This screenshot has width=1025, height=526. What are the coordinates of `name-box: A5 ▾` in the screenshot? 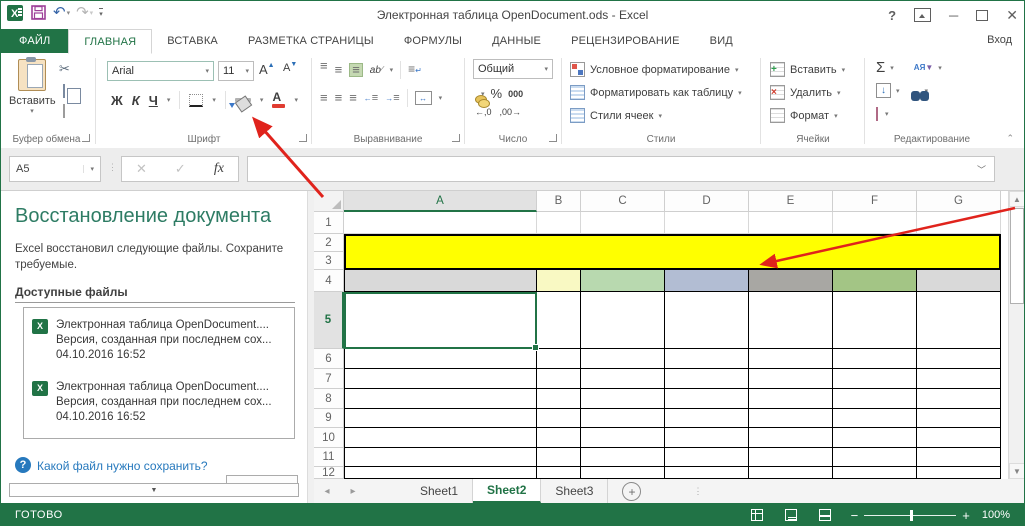 It's located at (55, 169).